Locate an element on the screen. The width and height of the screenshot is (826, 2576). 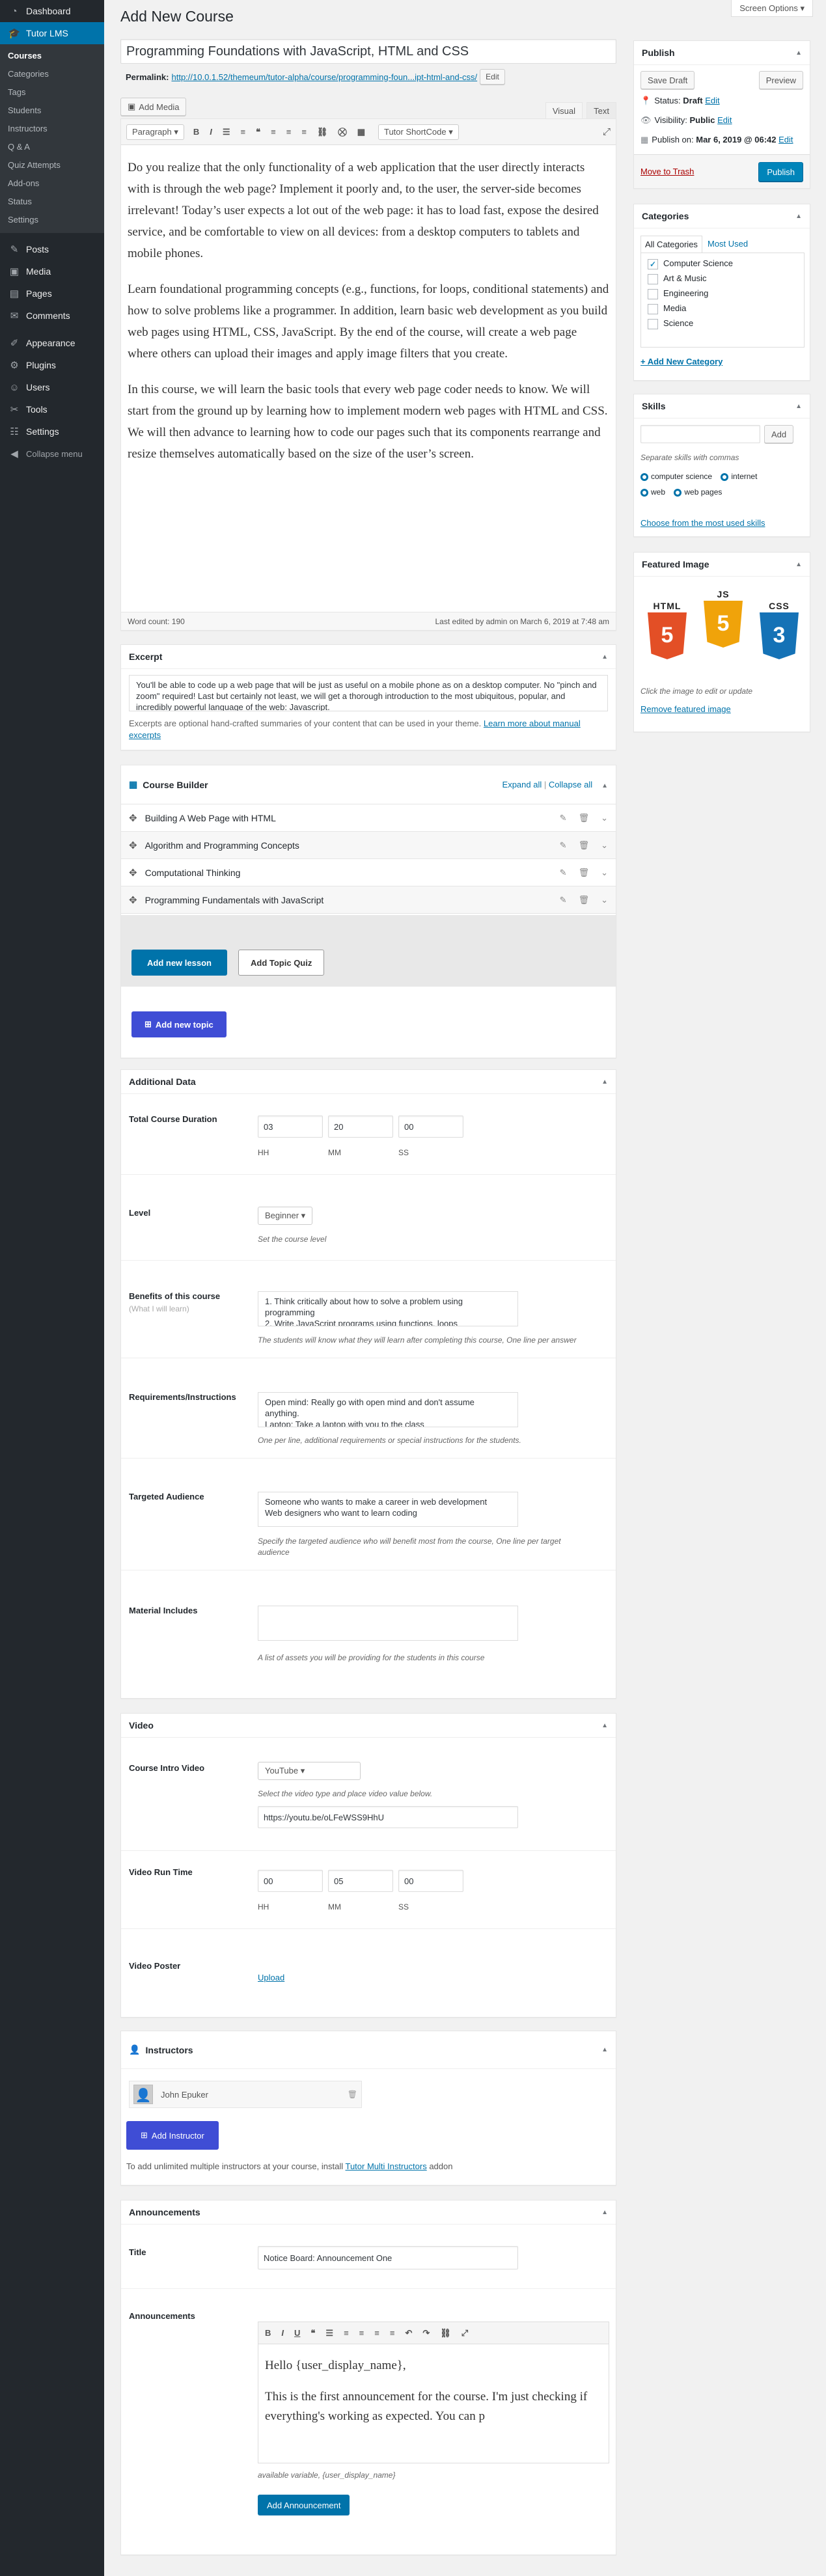
topic-row: ✥ Algorithm and Programming Concepts ✎ 🗑 ⌄ is located at coordinates (368, 846).